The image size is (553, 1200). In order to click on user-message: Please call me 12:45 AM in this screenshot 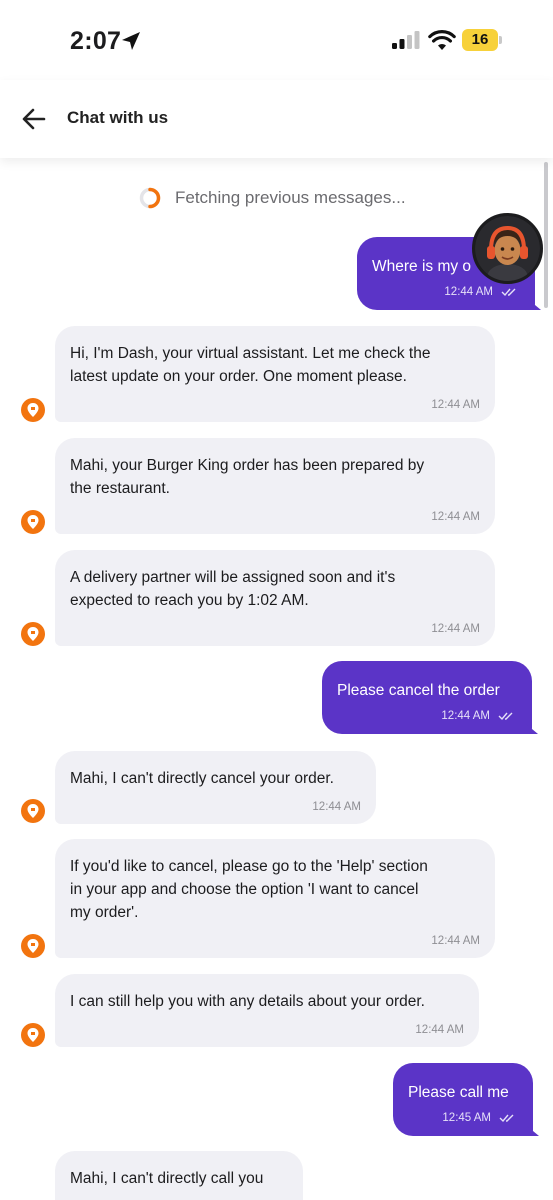, I will do `click(466, 1099)`.